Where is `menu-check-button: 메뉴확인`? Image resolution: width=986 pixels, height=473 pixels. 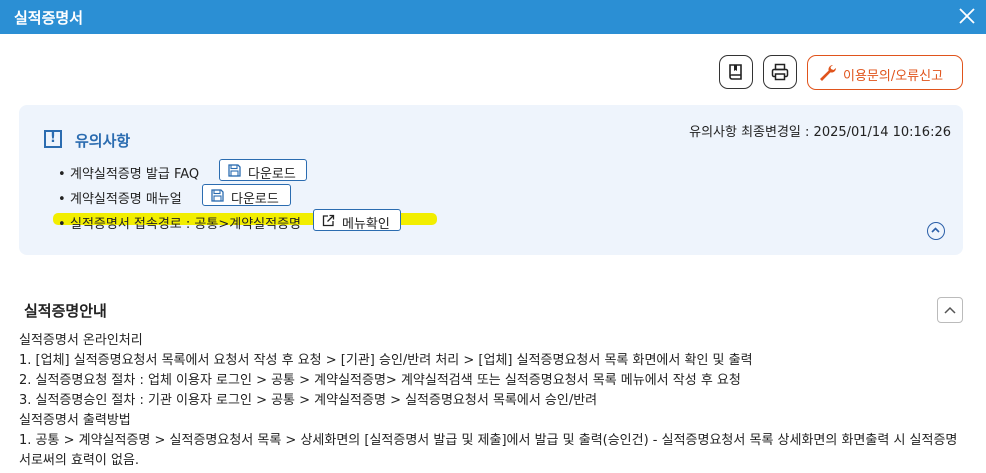
menu-check-button: 메뉴확인 is located at coordinates (357, 220).